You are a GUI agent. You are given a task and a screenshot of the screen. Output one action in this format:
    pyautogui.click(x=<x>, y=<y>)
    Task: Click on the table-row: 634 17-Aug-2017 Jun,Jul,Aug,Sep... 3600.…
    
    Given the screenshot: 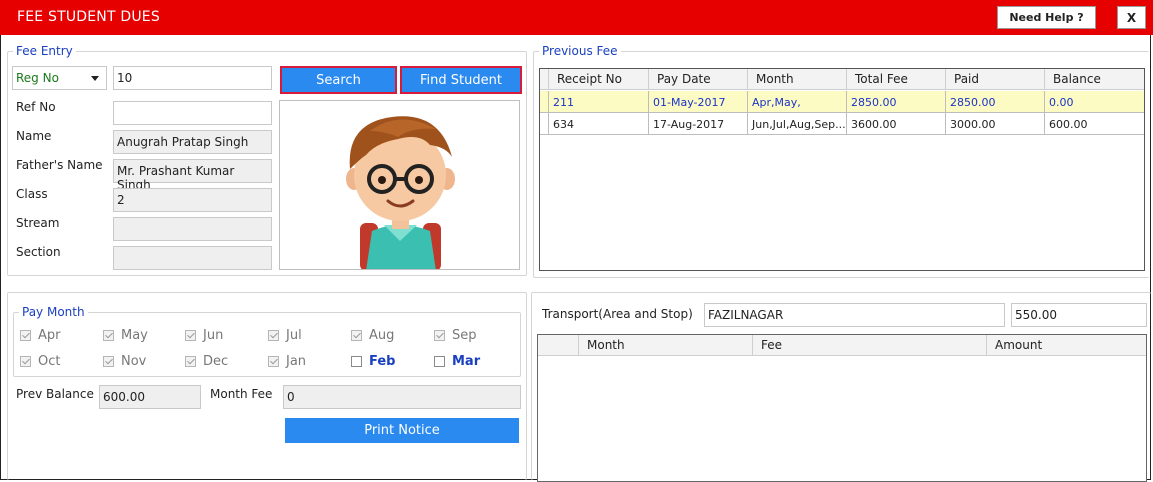 What is the action you would take?
    pyautogui.click(x=842, y=124)
    